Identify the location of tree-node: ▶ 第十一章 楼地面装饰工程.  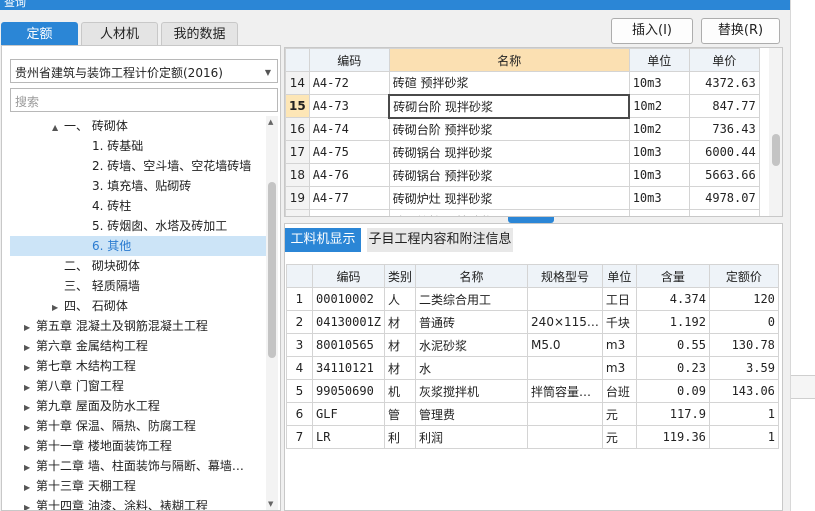
(138, 446).